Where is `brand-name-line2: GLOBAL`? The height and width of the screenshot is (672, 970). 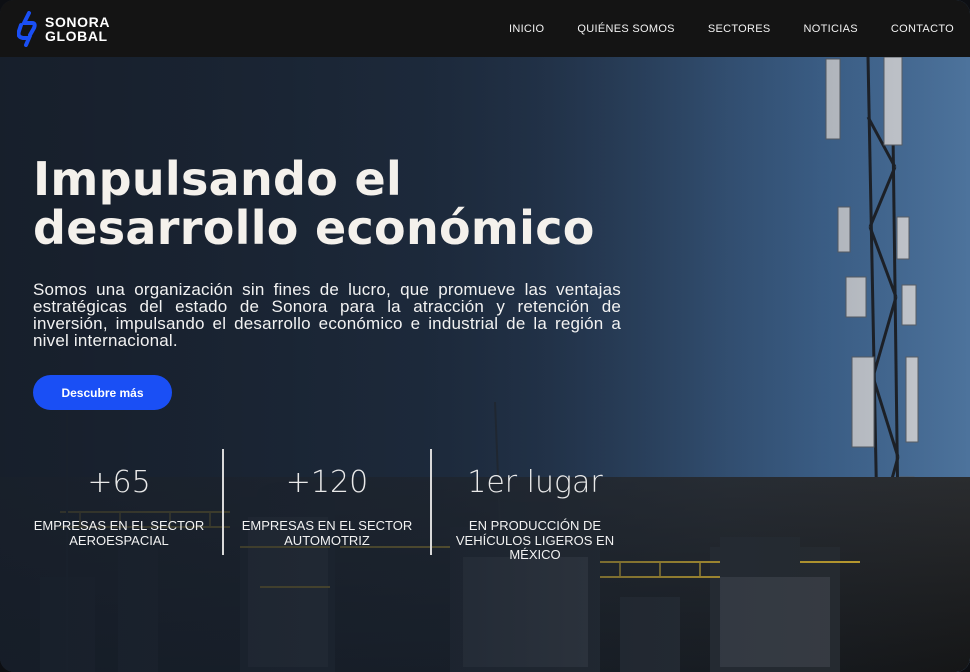
brand-name-line2: GLOBAL is located at coordinates (76, 35).